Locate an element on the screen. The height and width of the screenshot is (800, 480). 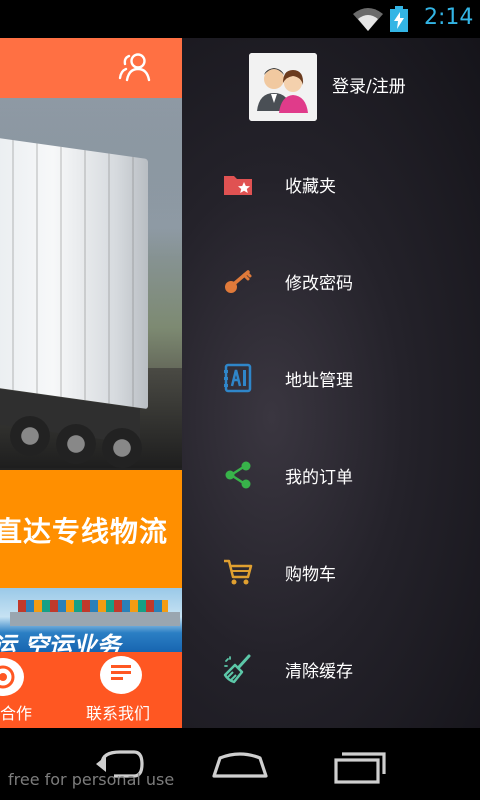
main-header is located at coordinates (91, 68).